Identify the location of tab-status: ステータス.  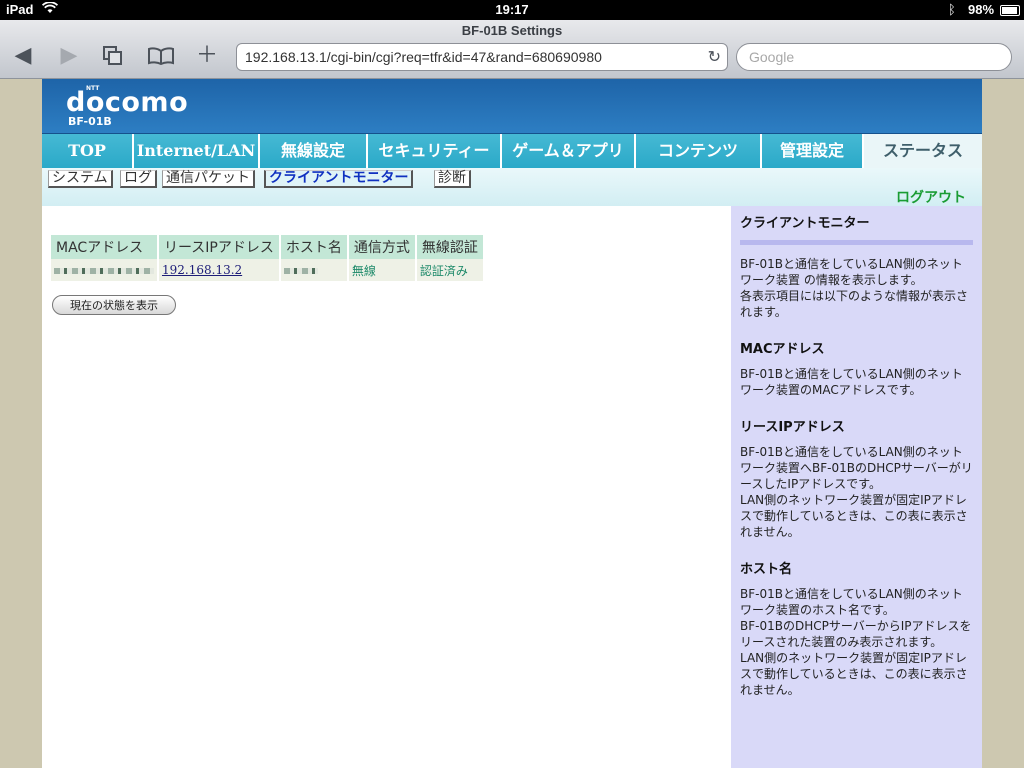
(923, 151).